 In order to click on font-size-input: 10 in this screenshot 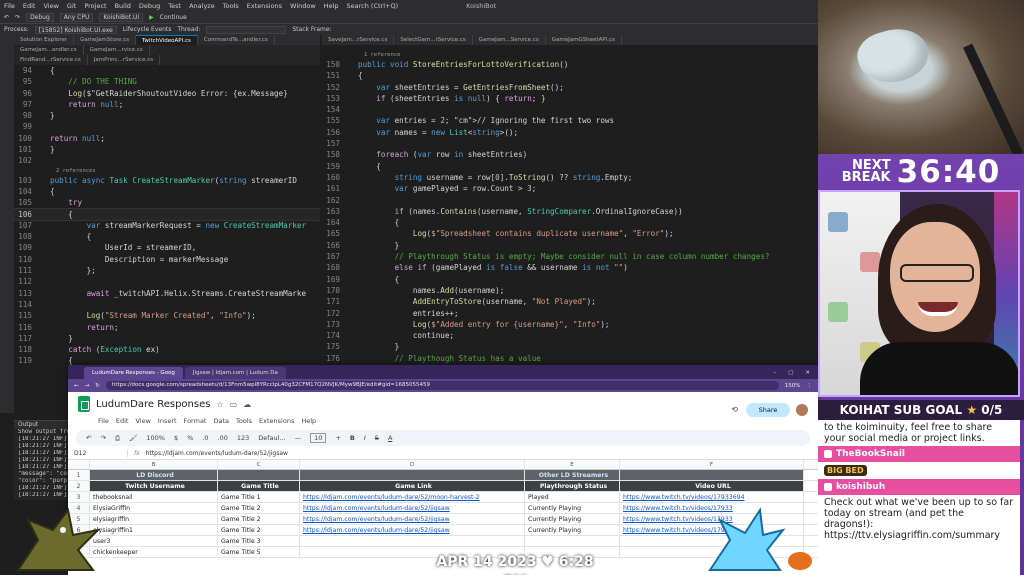, I will do `click(318, 438)`.